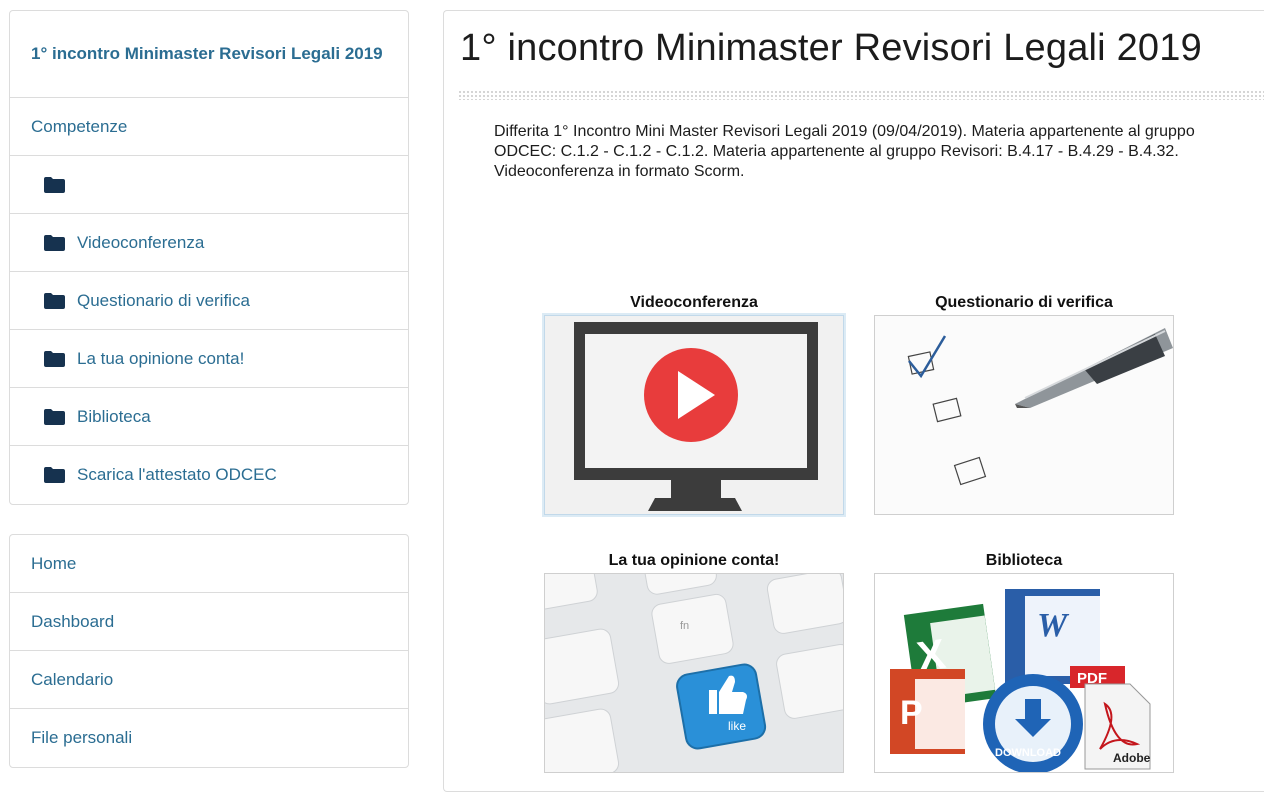  I want to click on sidebar-item-questionario: Questionario di verifica, so click(209, 301).